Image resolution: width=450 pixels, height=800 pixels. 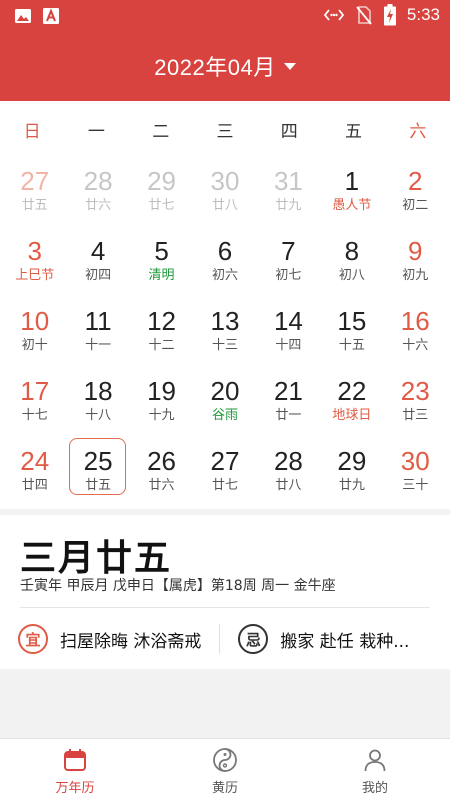 What do you see at coordinates (75, 760) in the screenshot?
I see `calendar-icon` at bounding box center [75, 760].